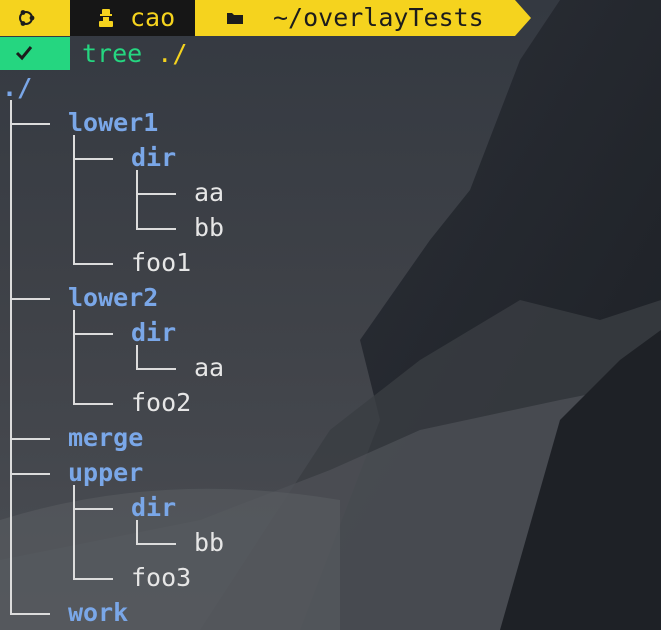 The image size is (661, 630). What do you see at coordinates (24, 53) in the screenshot?
I see `check-icon` at bounding box center [24, 53].